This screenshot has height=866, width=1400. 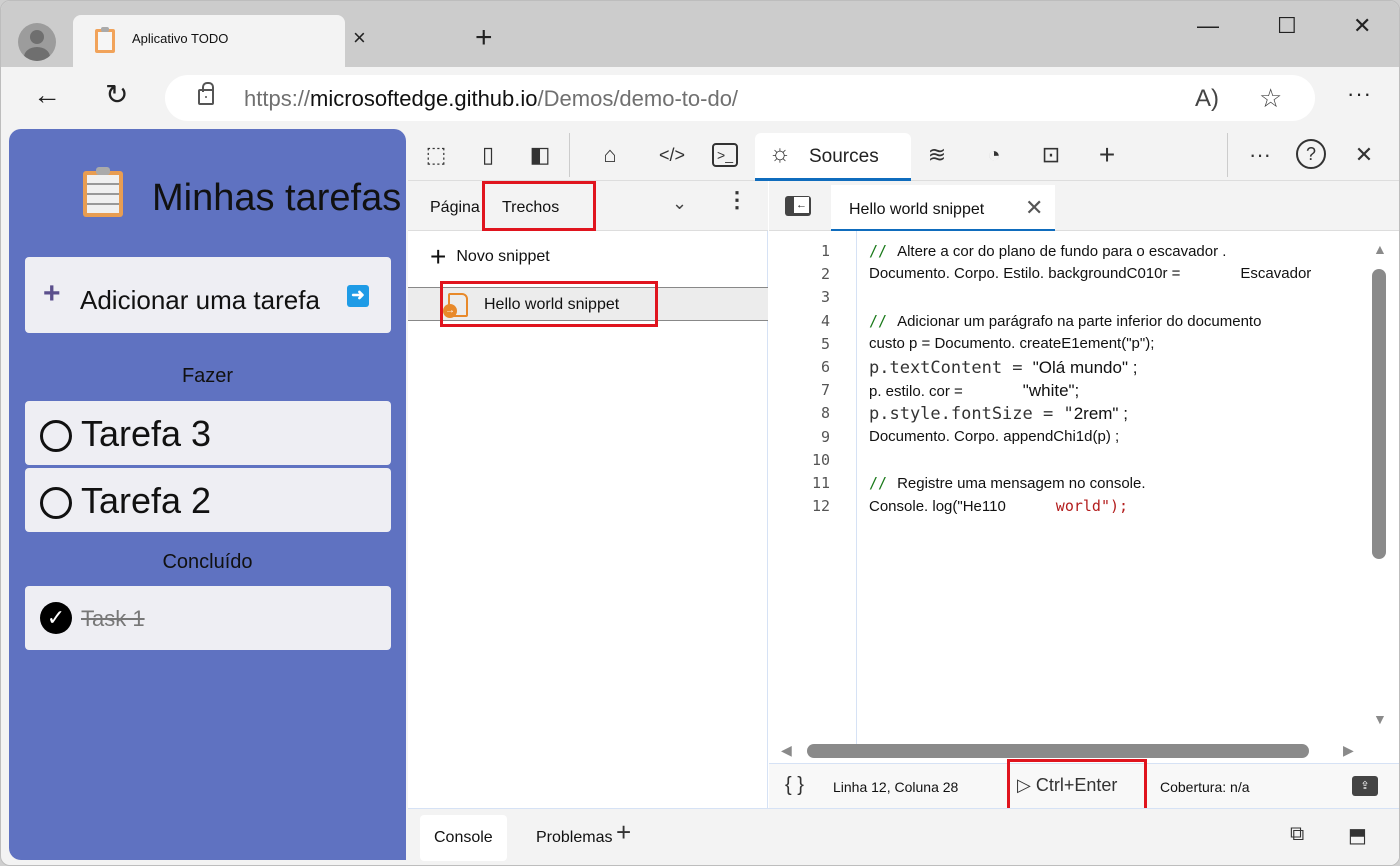 What do you see at coordinates (786, 750) in the screenshot?
I see `scroll-left-icon: ◀` at bounding box center [786, 750].